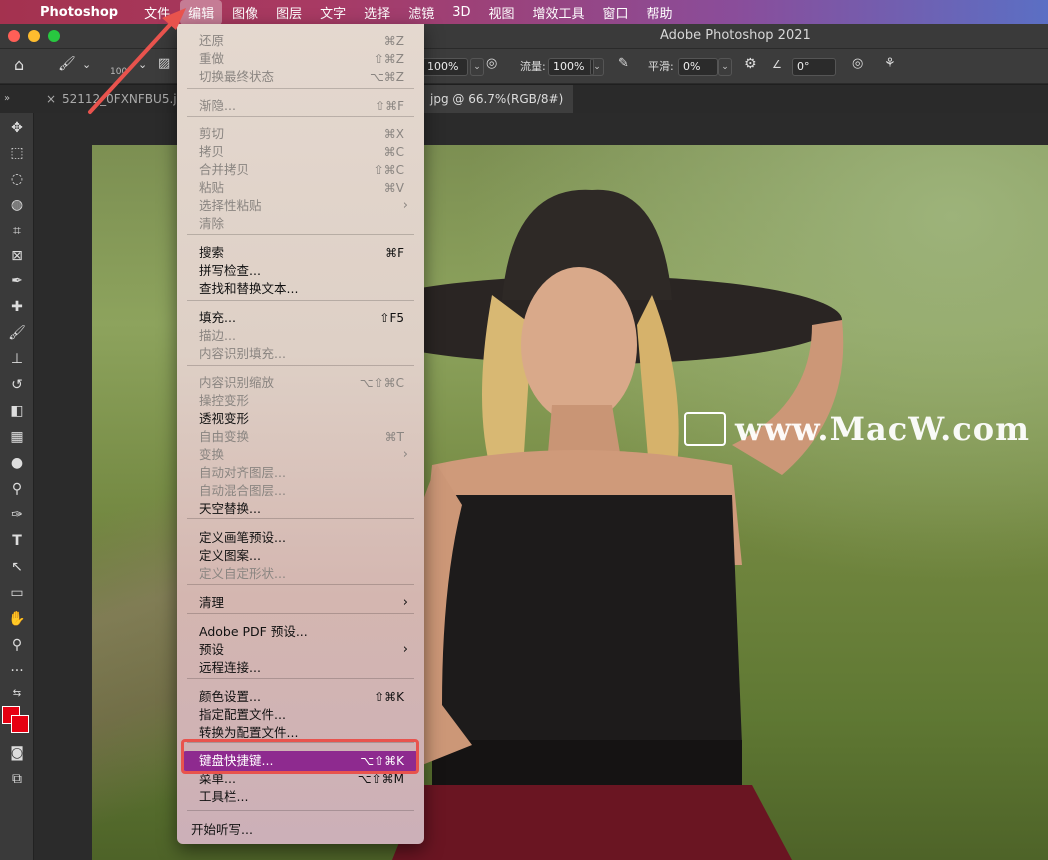  What do you see at coordinates (17, 281) in the screenshot?
I see `eyedropper-tool-icon: ✒` at bounding box center [17, 281].